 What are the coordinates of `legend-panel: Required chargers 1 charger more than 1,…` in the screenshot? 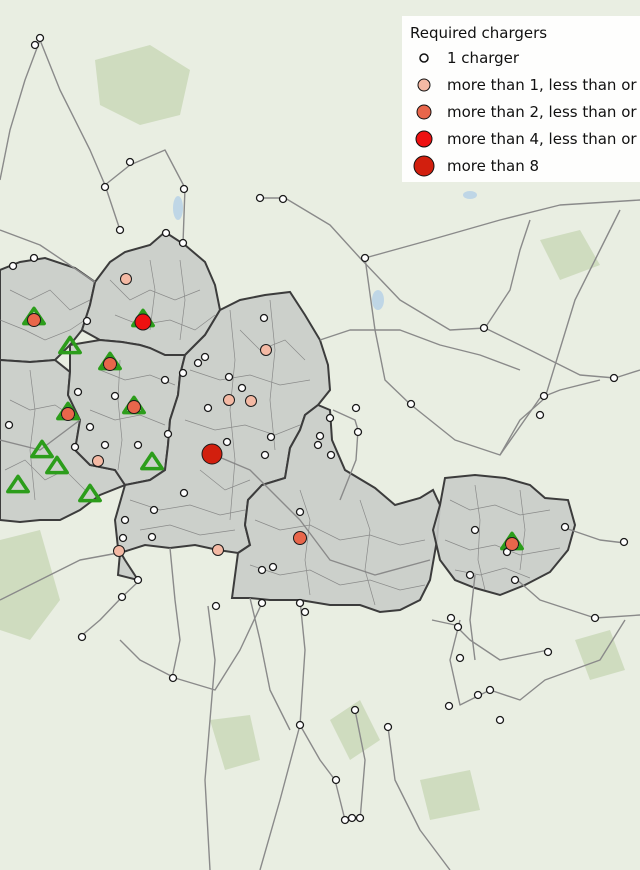 It's located at (521, 99).